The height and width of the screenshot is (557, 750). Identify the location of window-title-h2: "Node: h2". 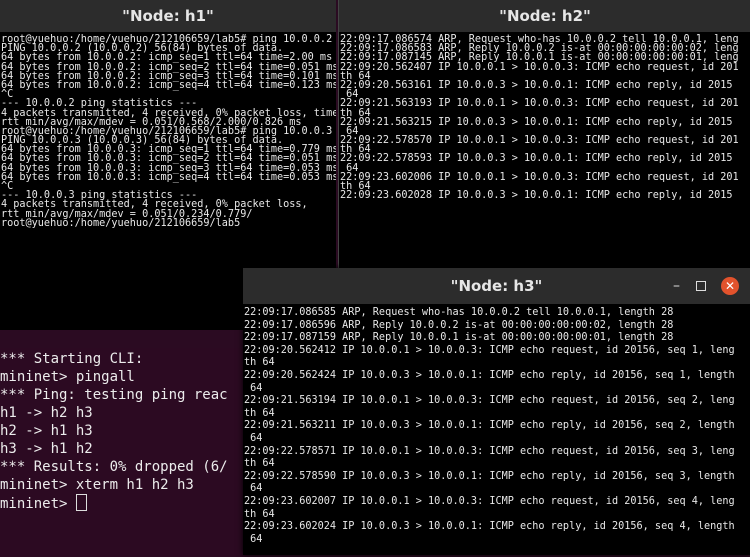
(545, 16).